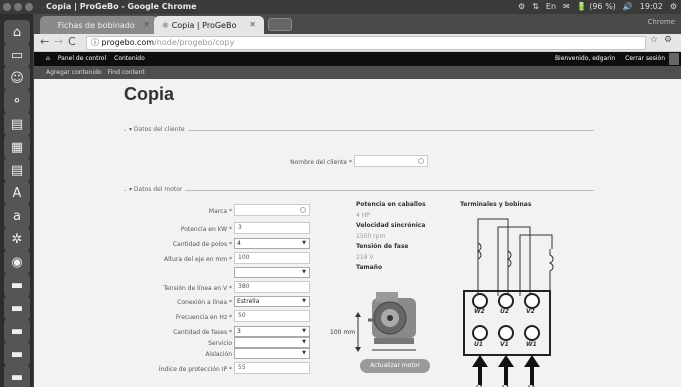 Image resolution: width=681 pixels, height=387 pixels. I want to click on poles-select: 4 ▼, so click(272, 243).